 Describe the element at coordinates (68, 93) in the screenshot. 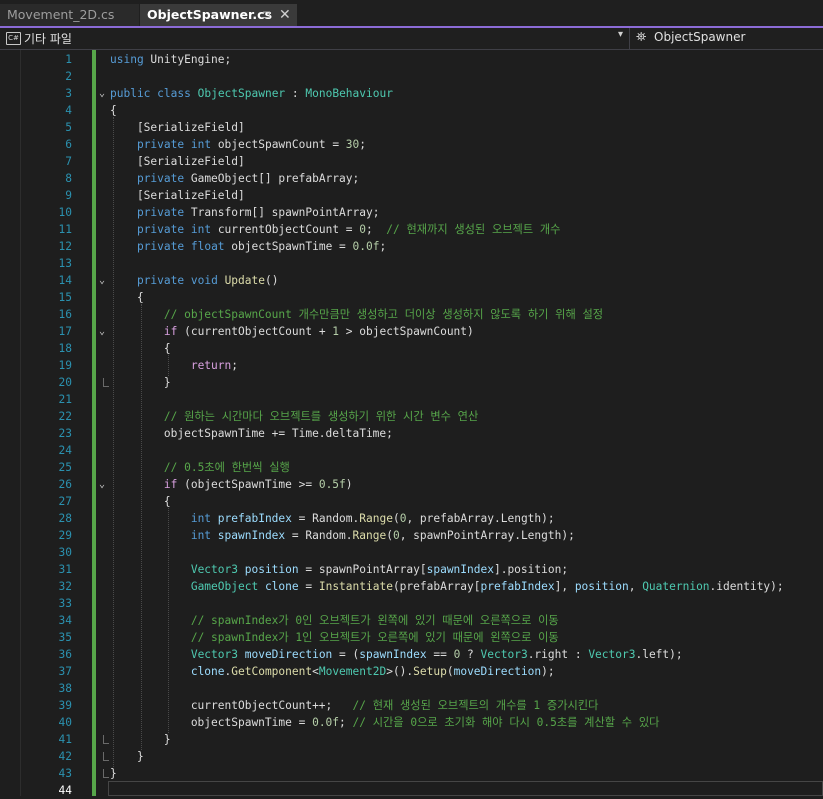

I see `line-number: 3` at that location.